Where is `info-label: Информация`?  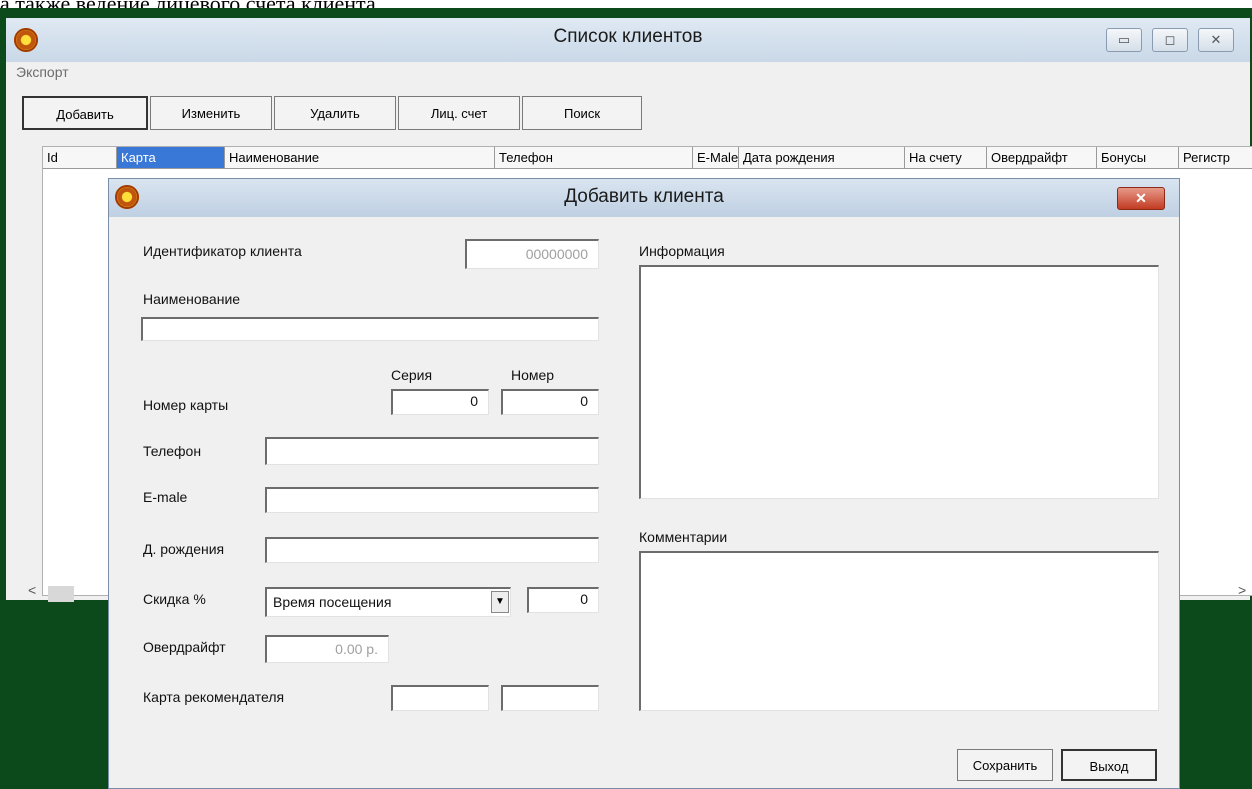
info-label: Информация is located at coordinates (682, 251).